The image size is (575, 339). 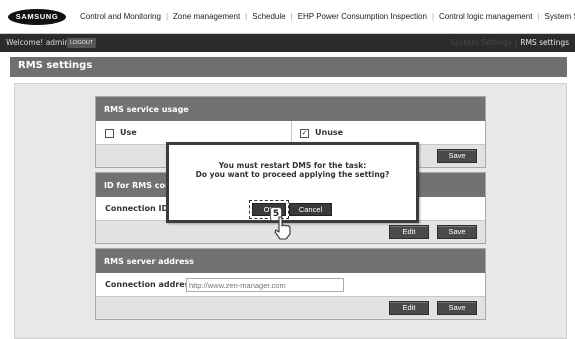 I want to click on connection-address-label: Connection address, so click(x=150, y=284).